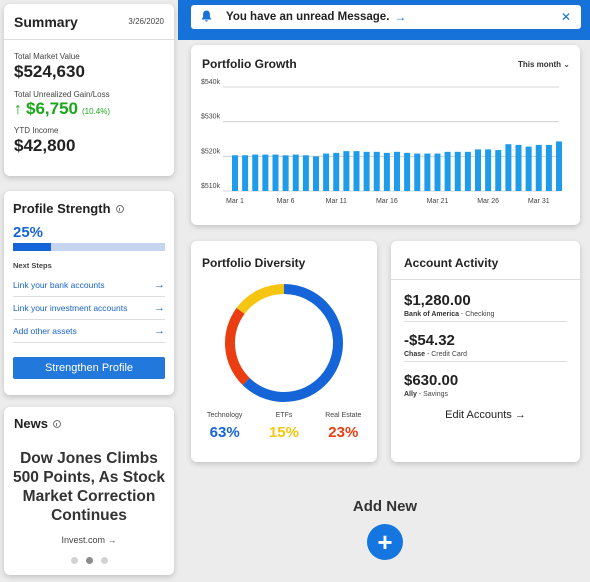  I want to click on activity-item: $630.00 Ally - Savings, so click(485, 381).